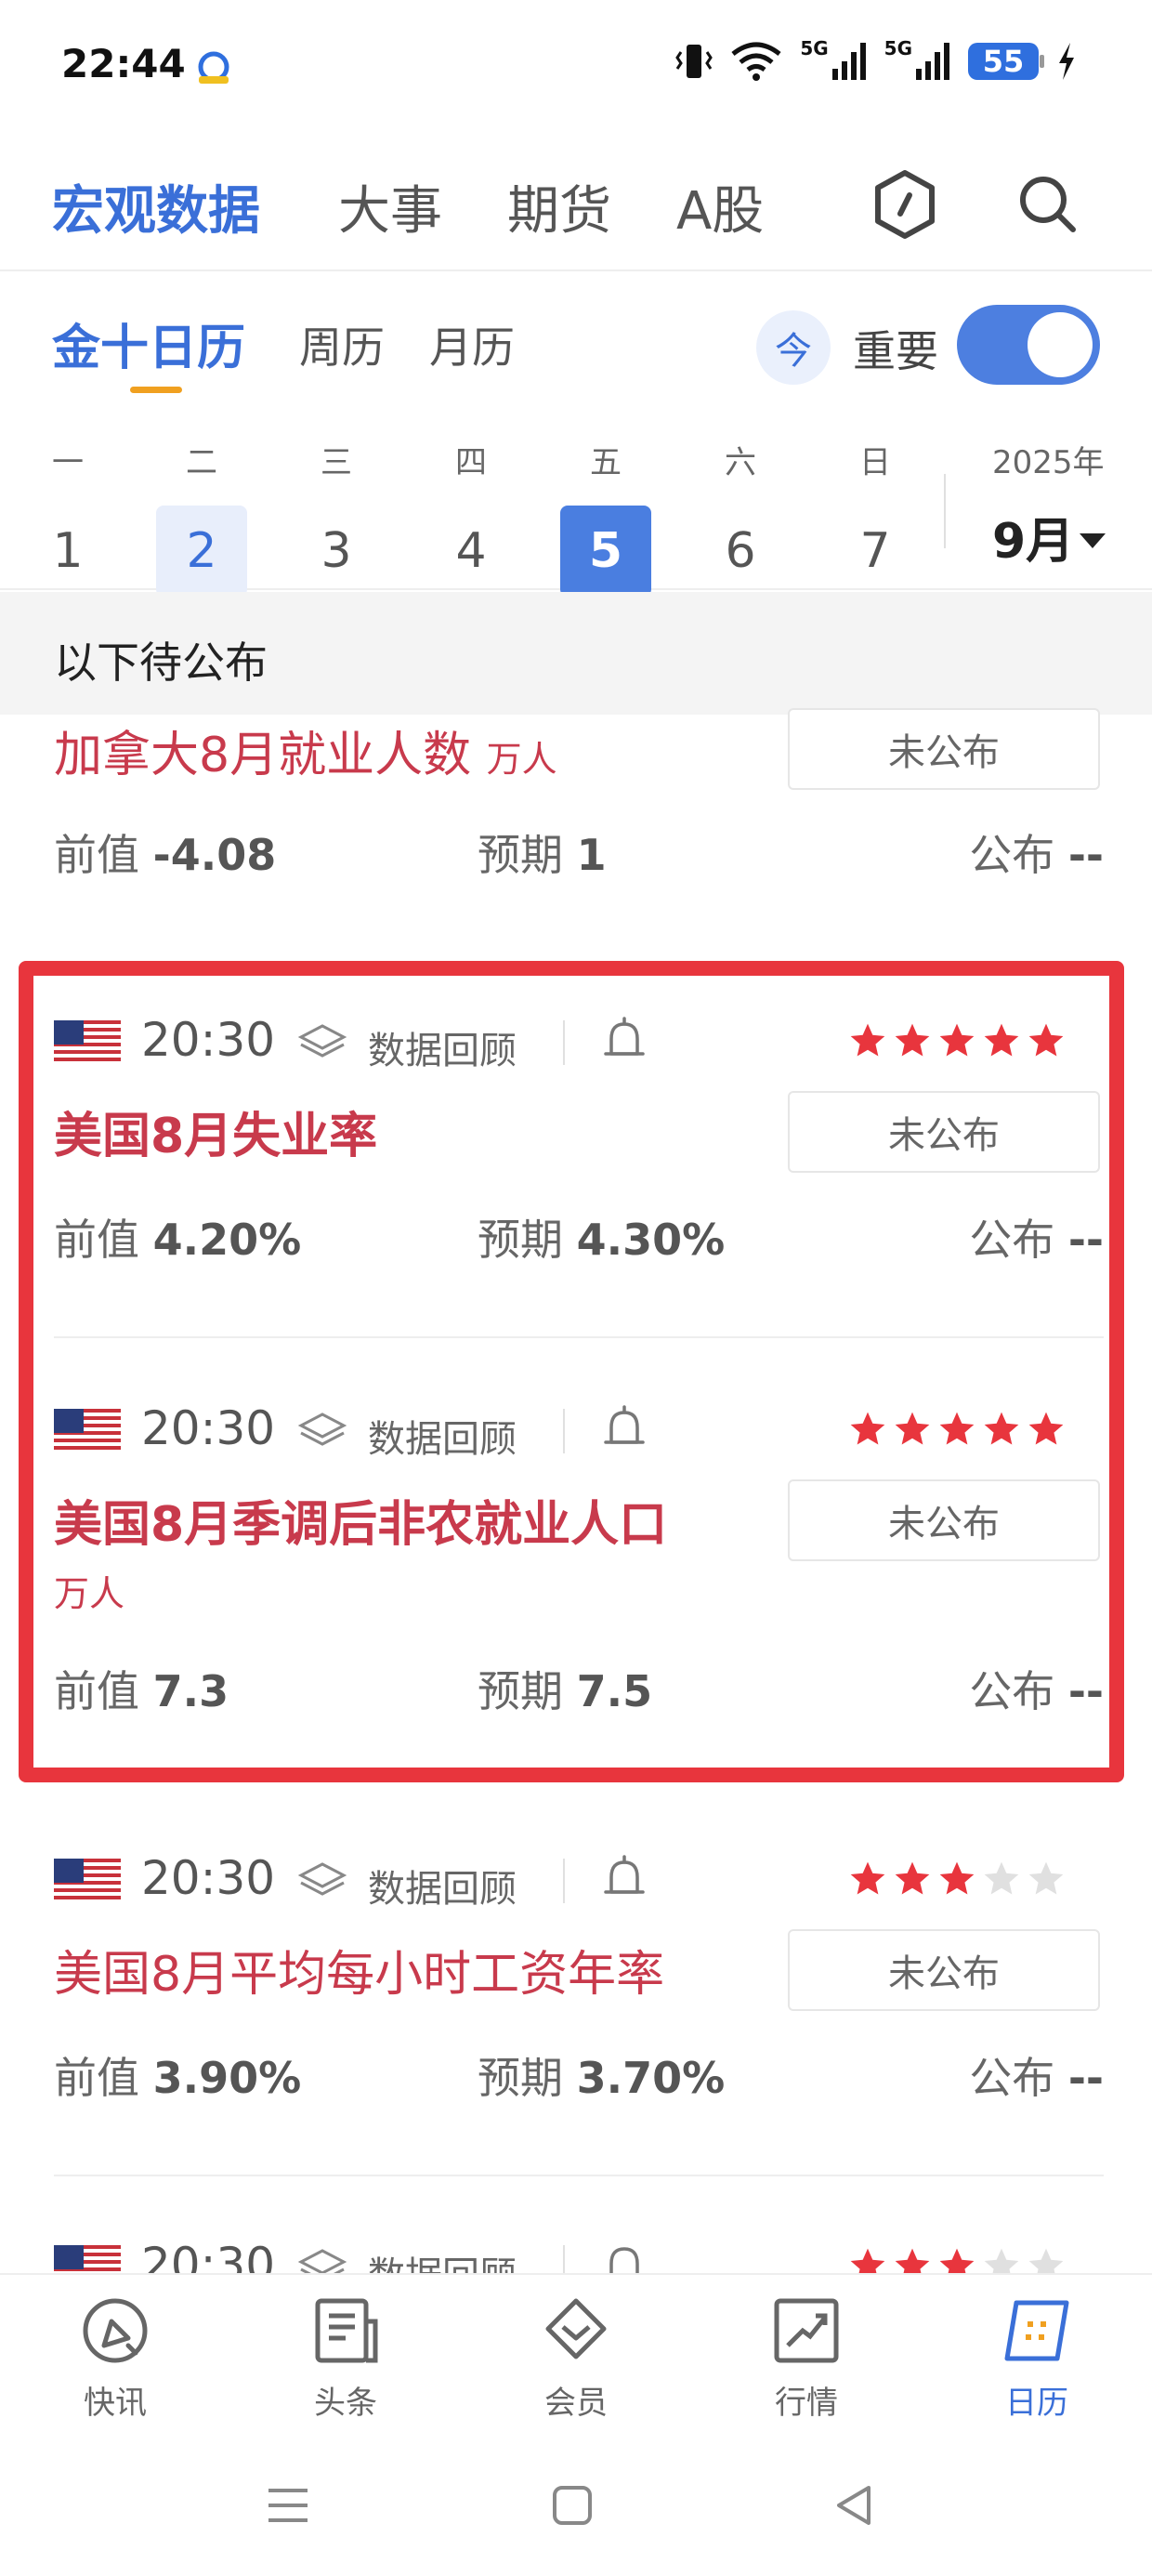 Image resolution: width=1152 pixels, height=2576 pixels. I want to click on previous-value: 前值 4.20%, so click(177, 1237).